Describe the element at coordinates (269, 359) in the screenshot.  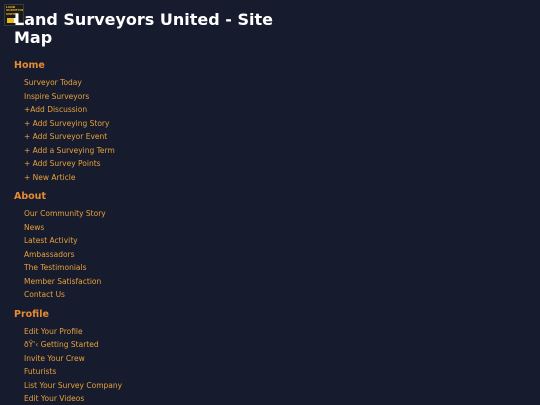
I see `list-item: Invite Your Crew` at that location.